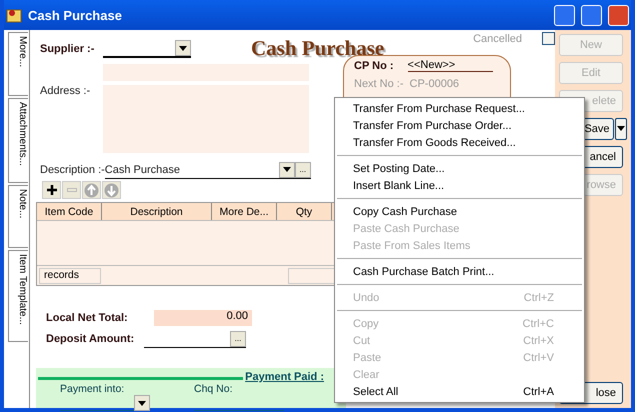 This screenshot has width=635, height=412. I want to click on cancelled-label: Cancelled, so click(497, 38).